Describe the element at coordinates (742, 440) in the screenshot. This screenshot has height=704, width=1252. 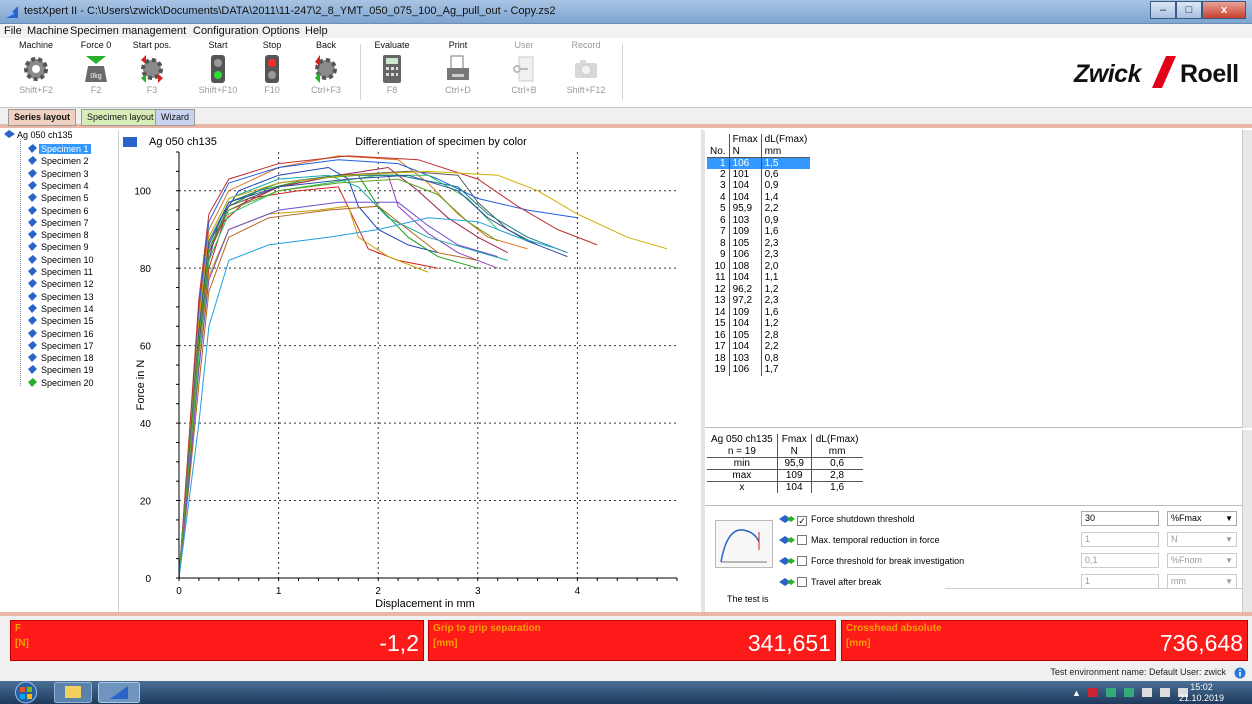
I see `statistics-header-cell: Ag 050 ch135` at that location.